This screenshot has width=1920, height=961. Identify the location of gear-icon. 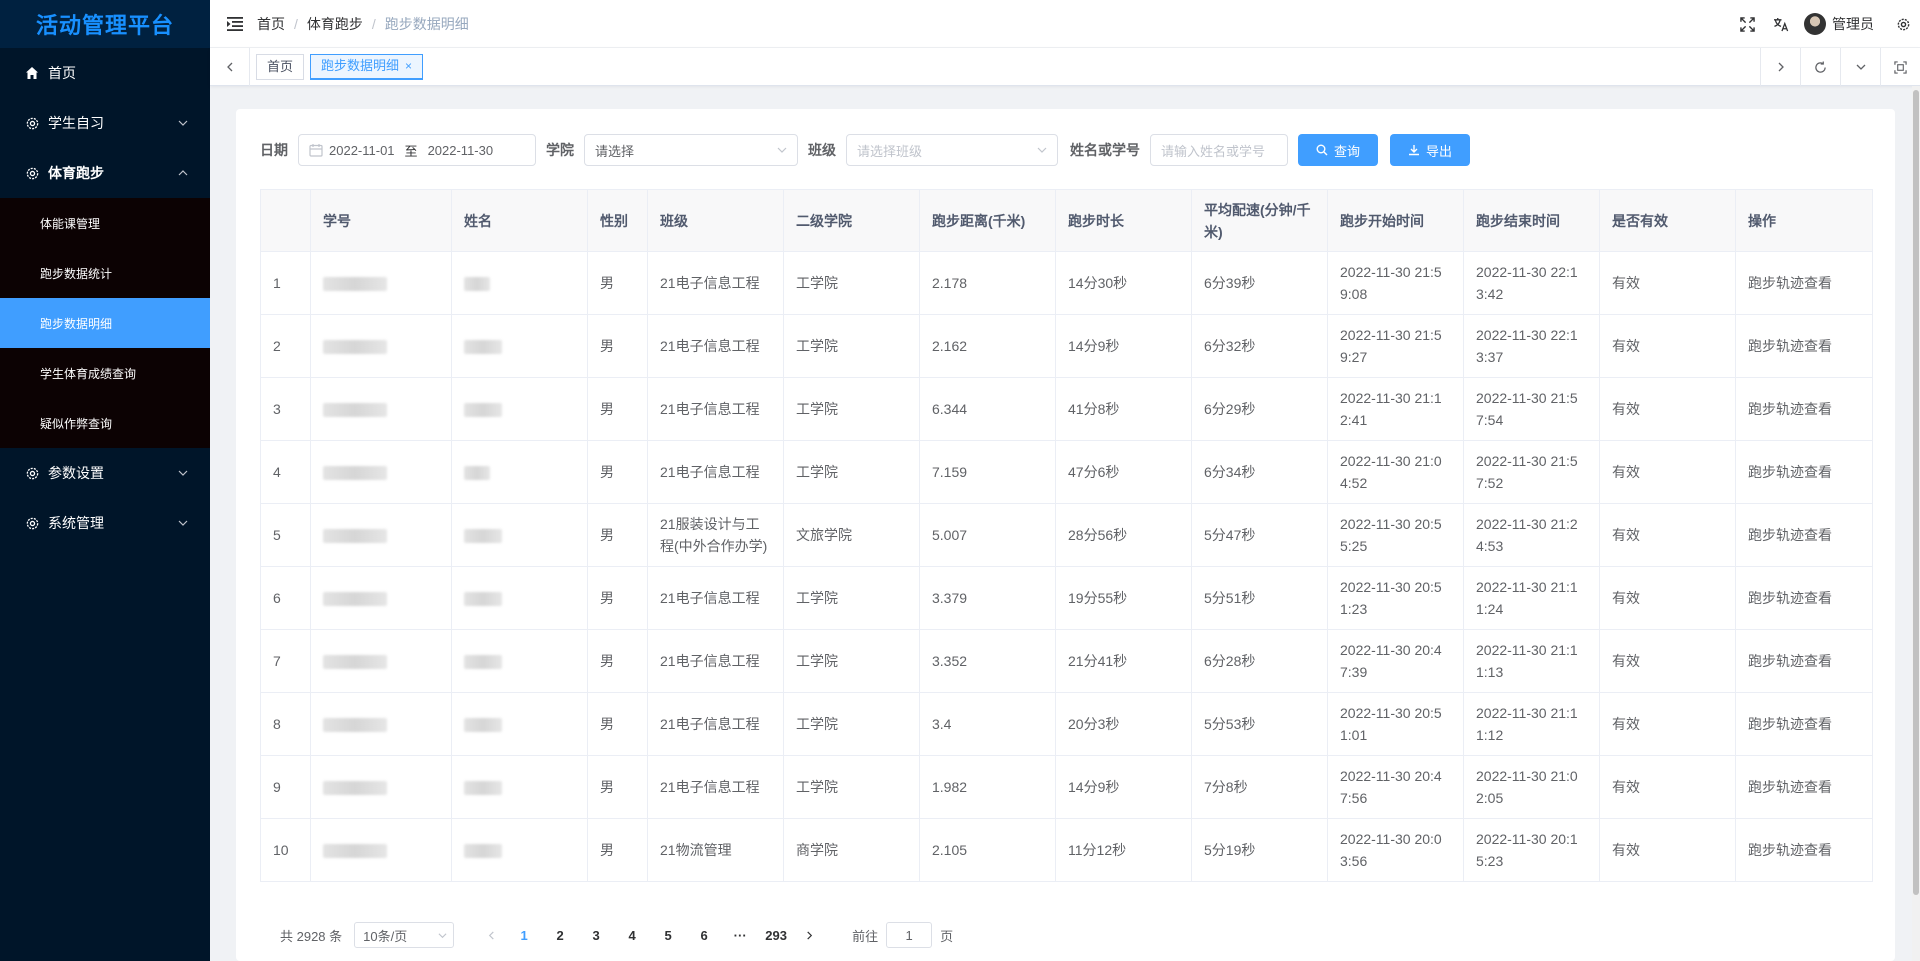
(32, 523).